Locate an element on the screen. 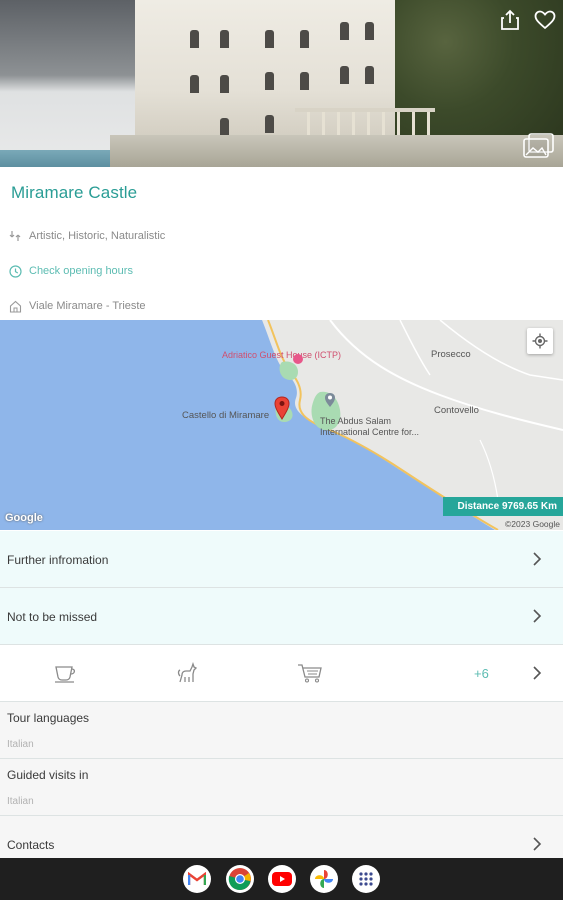  hero-terrace is located at coordinates (336, 151).